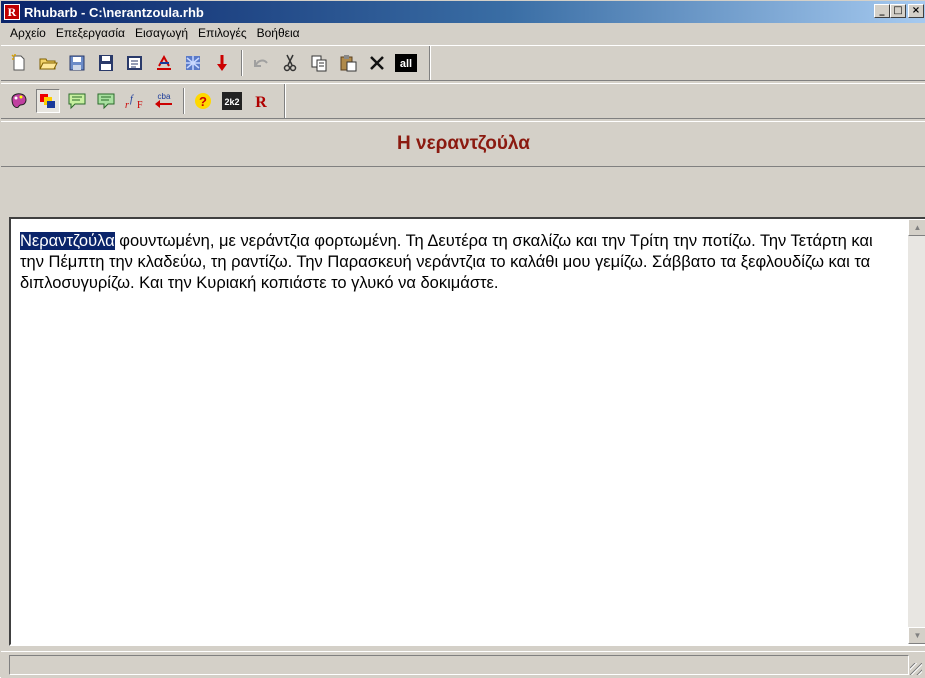 The height and width of the screenshot is (678, 925). I want to click on document-heading: Η νεραντζούλα, so click(463, 143).